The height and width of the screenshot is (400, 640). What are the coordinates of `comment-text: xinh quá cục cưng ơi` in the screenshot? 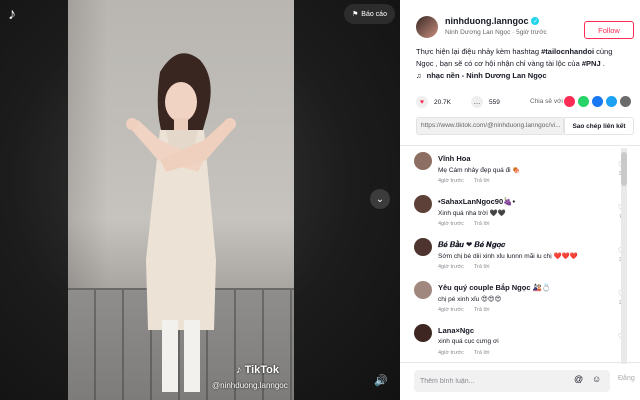 It's located at (468, 341).